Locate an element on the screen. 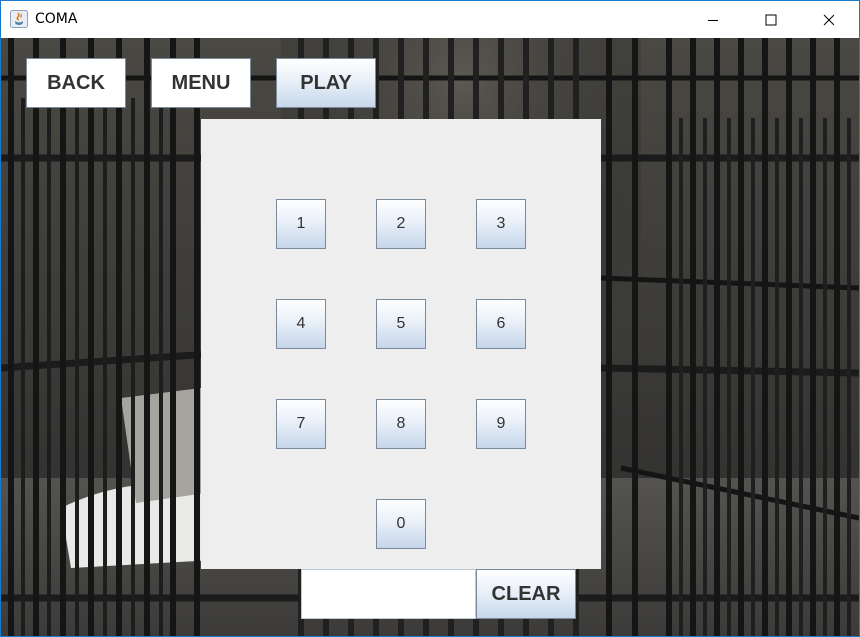  key-3: 3 is located at coordinates (501, 224).